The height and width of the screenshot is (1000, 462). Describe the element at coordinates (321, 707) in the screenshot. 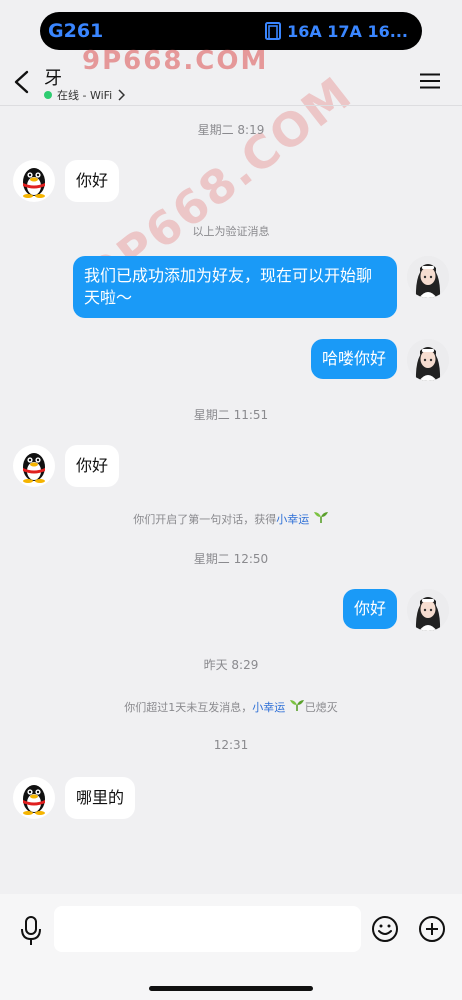

I see `system-notice-suffix: 已熄灭` at that location.